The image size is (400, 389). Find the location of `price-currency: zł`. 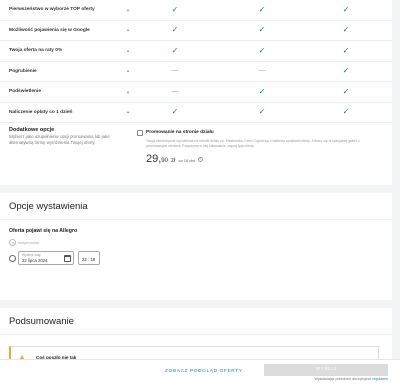

price-currency: zł is located at coordinates (173, 161).